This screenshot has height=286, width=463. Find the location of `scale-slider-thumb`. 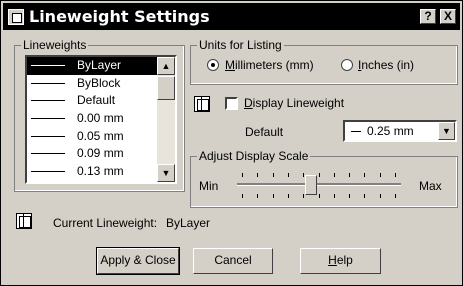

scale-slider-thumb is located at coordinates (310, 185).